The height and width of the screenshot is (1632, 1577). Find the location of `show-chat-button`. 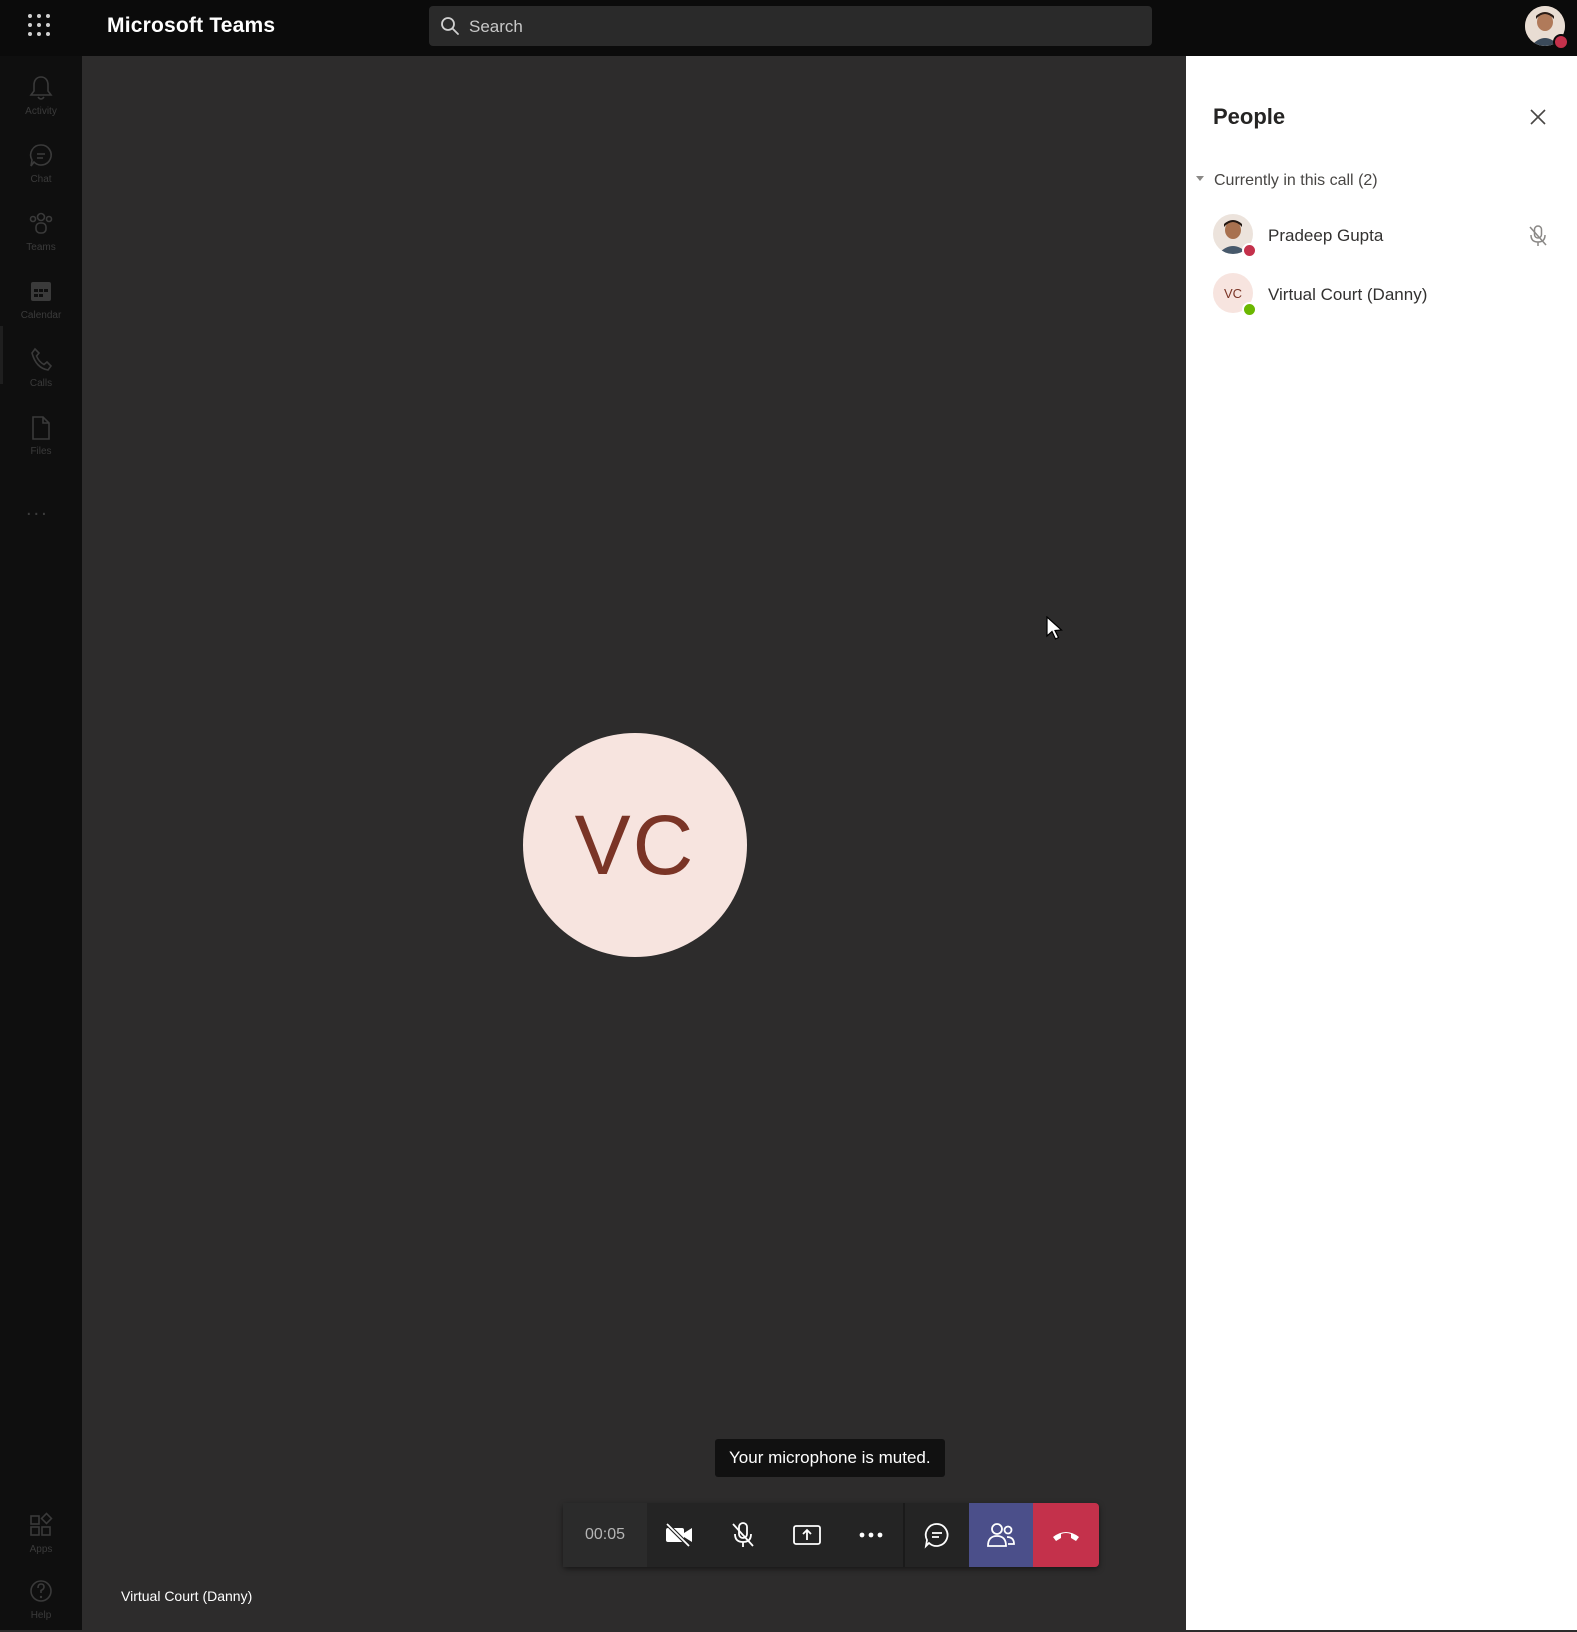

show-chat-button is located at coordinates (937, 1535).